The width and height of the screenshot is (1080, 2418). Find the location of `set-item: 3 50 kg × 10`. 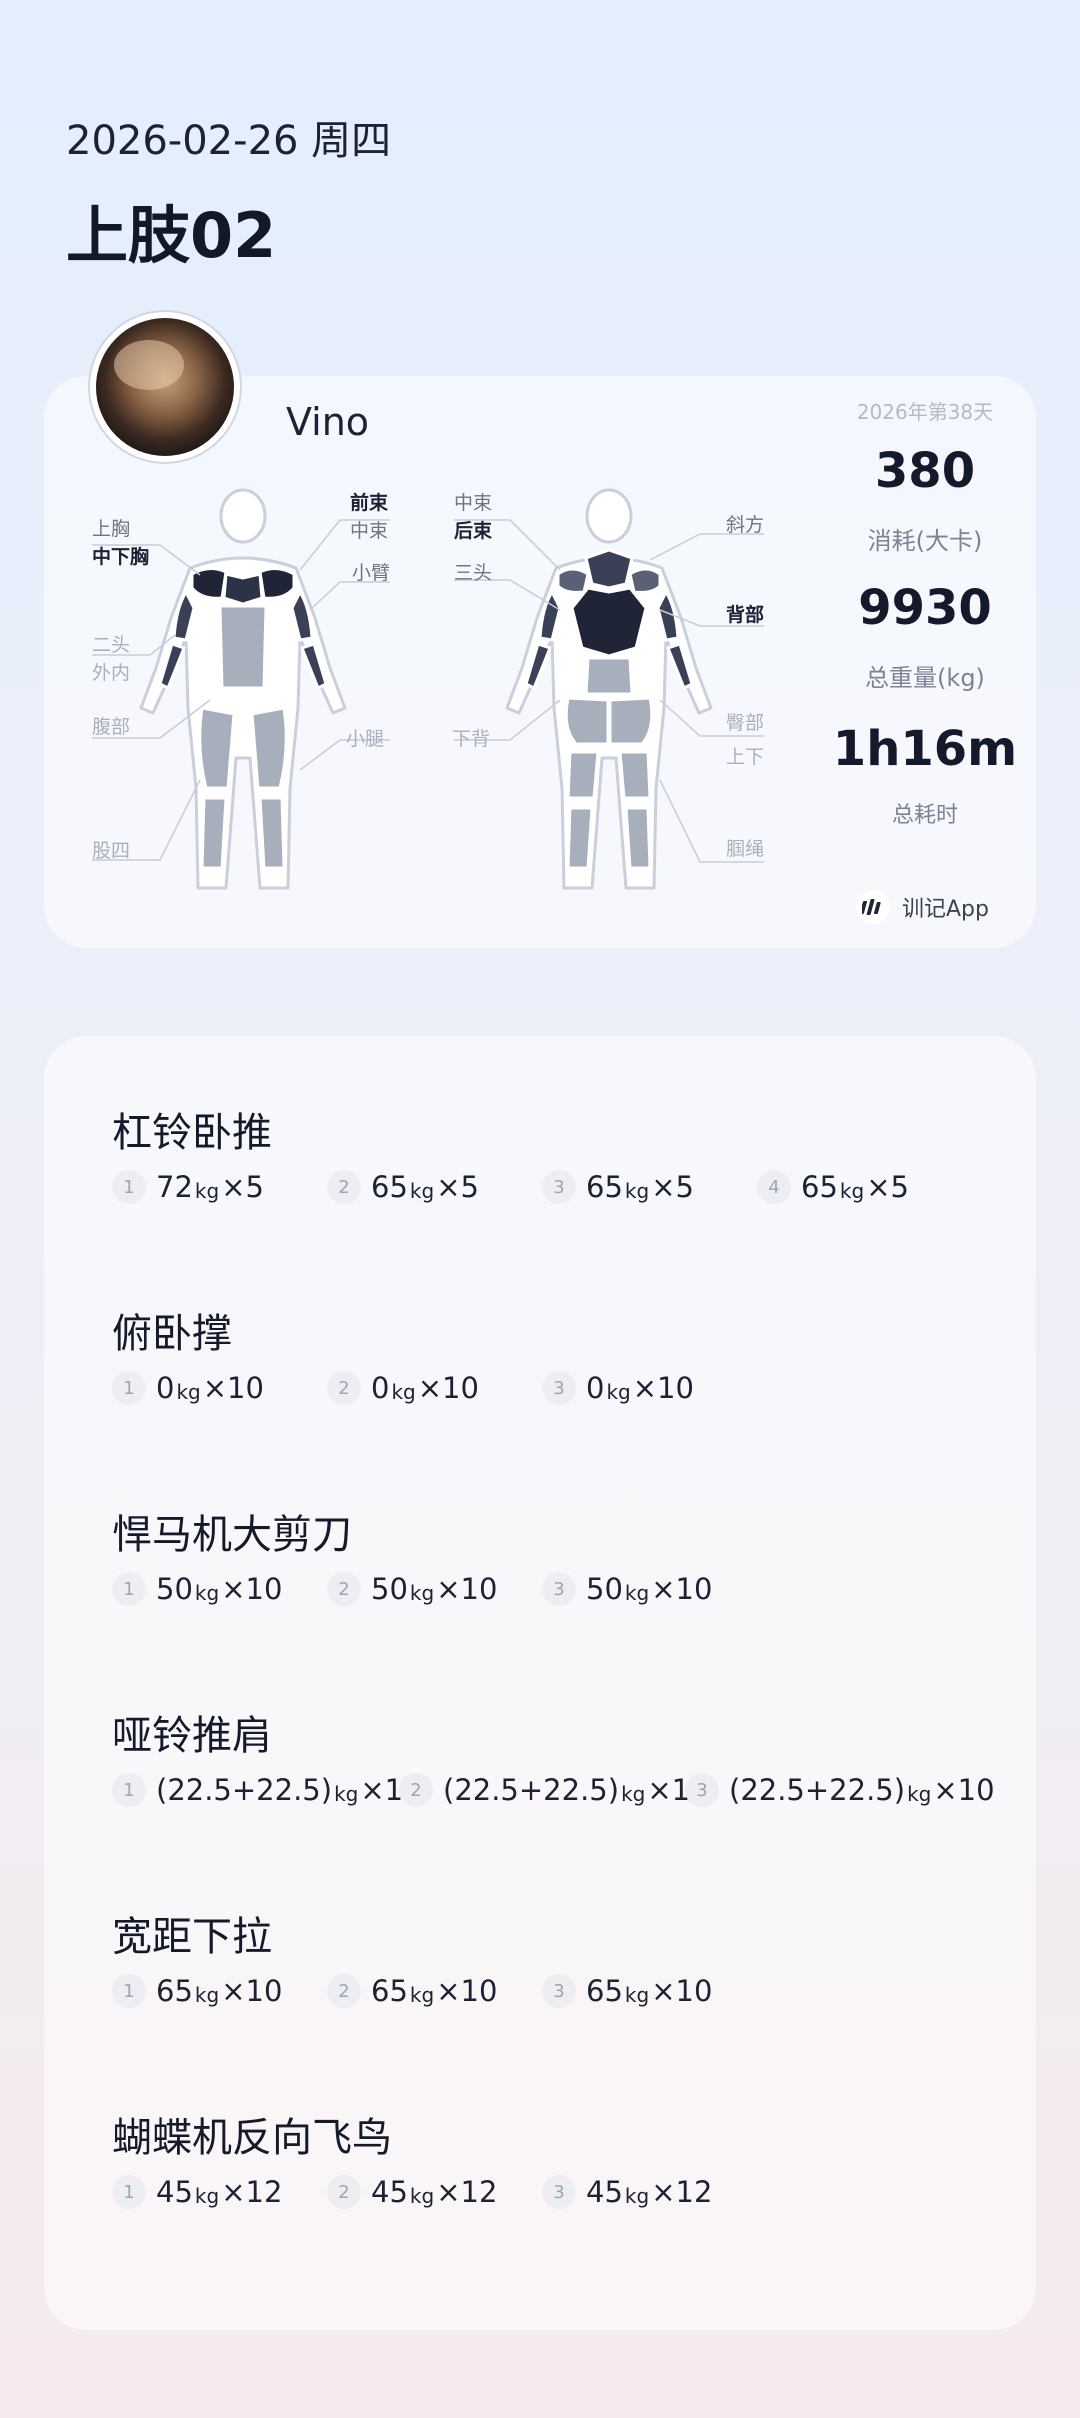

set-item: 3 50 kg × 10 is located at coordinates (627, 1589).